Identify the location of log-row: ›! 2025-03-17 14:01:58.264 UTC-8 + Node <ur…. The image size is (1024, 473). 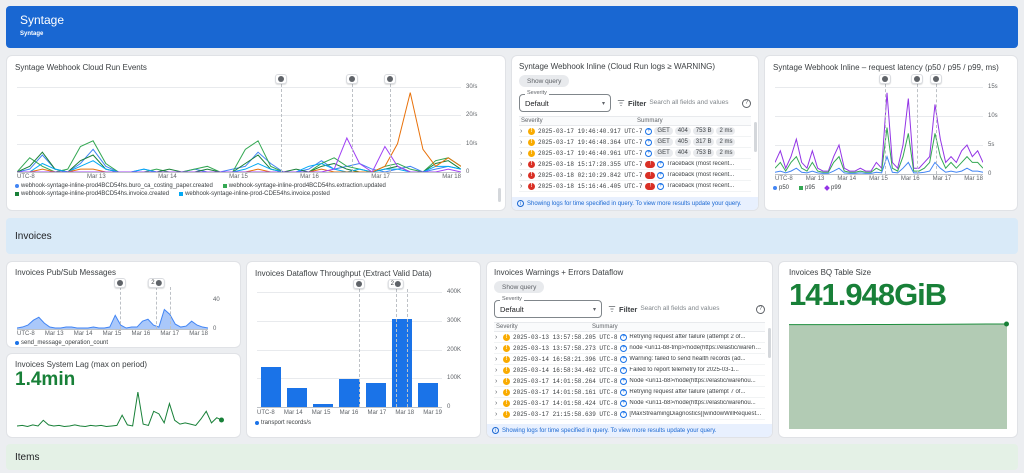
(629, 381).